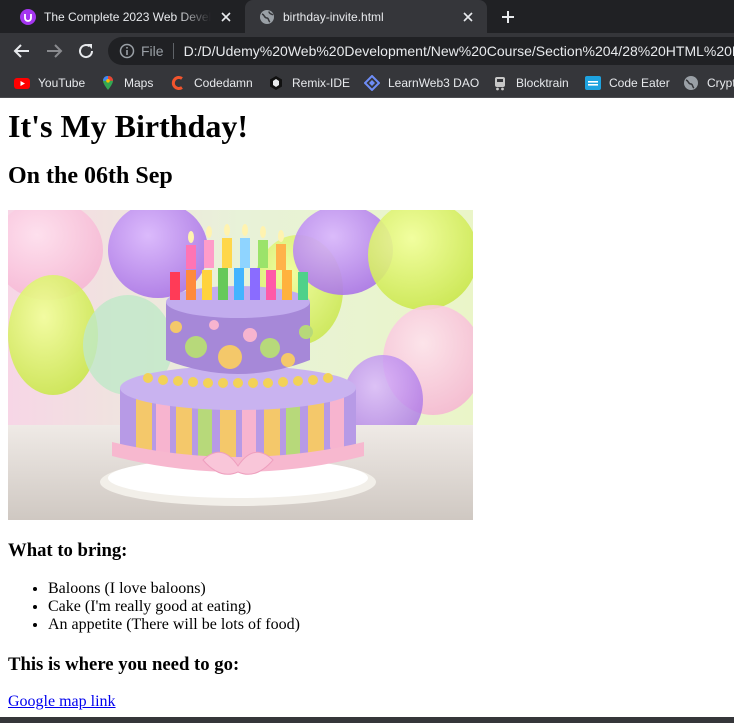 The image size is (734, 723). Describe the element at coordinates (127, 51) in the screenshot. I see `info-icon` at that location.